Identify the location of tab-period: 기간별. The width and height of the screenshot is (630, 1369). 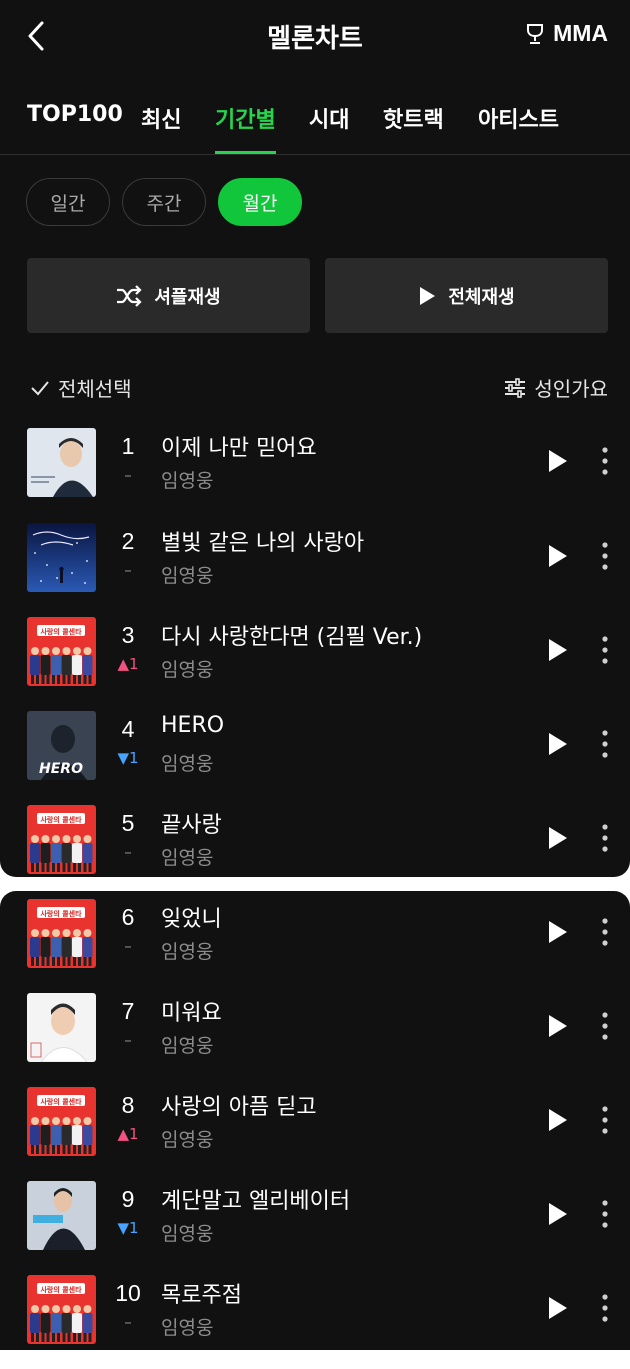
(245, 118).